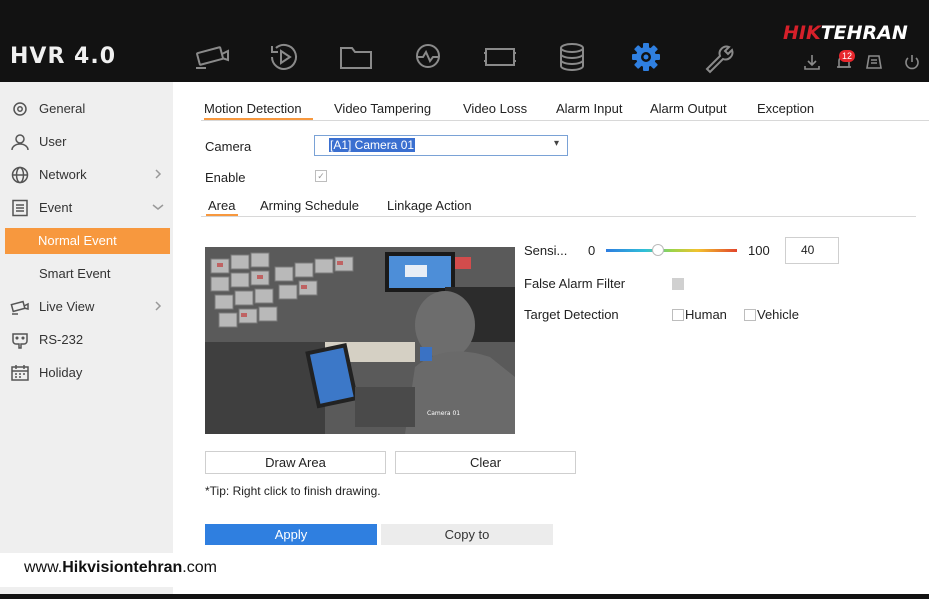 This screenshot has width=929, height=599. I want to click on brand-logo: HIKTEHRAN, so click(845, 33).